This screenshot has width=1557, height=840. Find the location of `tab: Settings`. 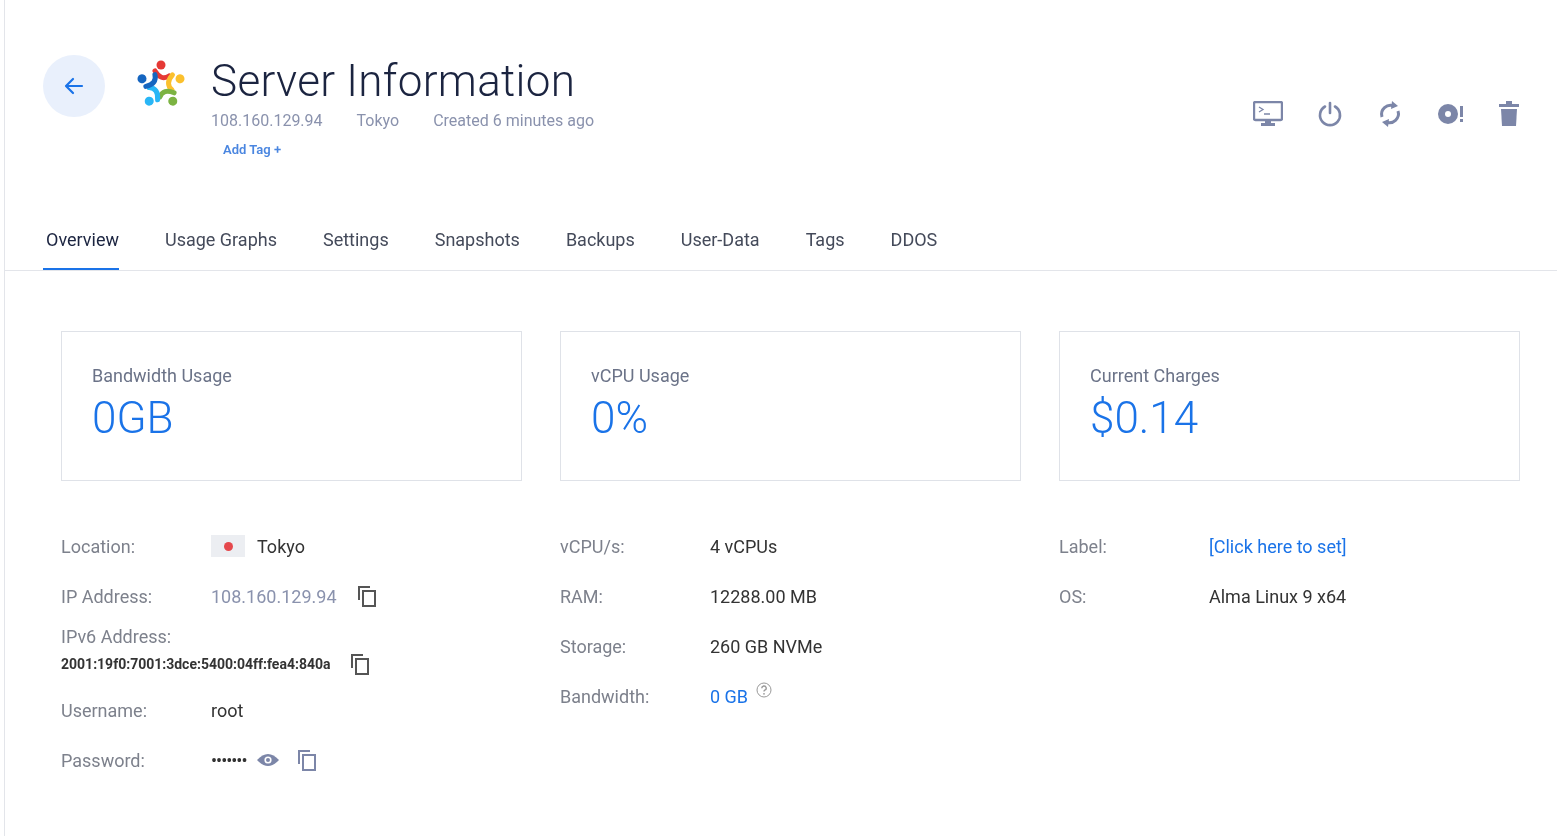

tab: Settings is located at coordinates (355, 249).